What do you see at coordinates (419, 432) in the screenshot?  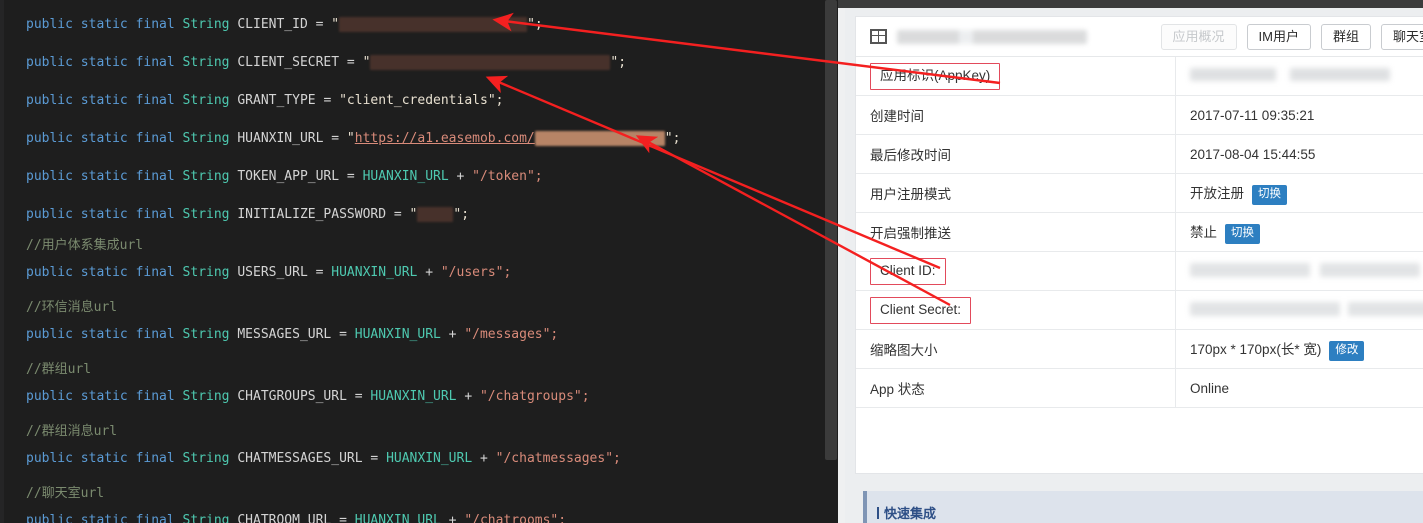 I see `code-comment-line: //群组消息url` at bounding box center [419, 432].